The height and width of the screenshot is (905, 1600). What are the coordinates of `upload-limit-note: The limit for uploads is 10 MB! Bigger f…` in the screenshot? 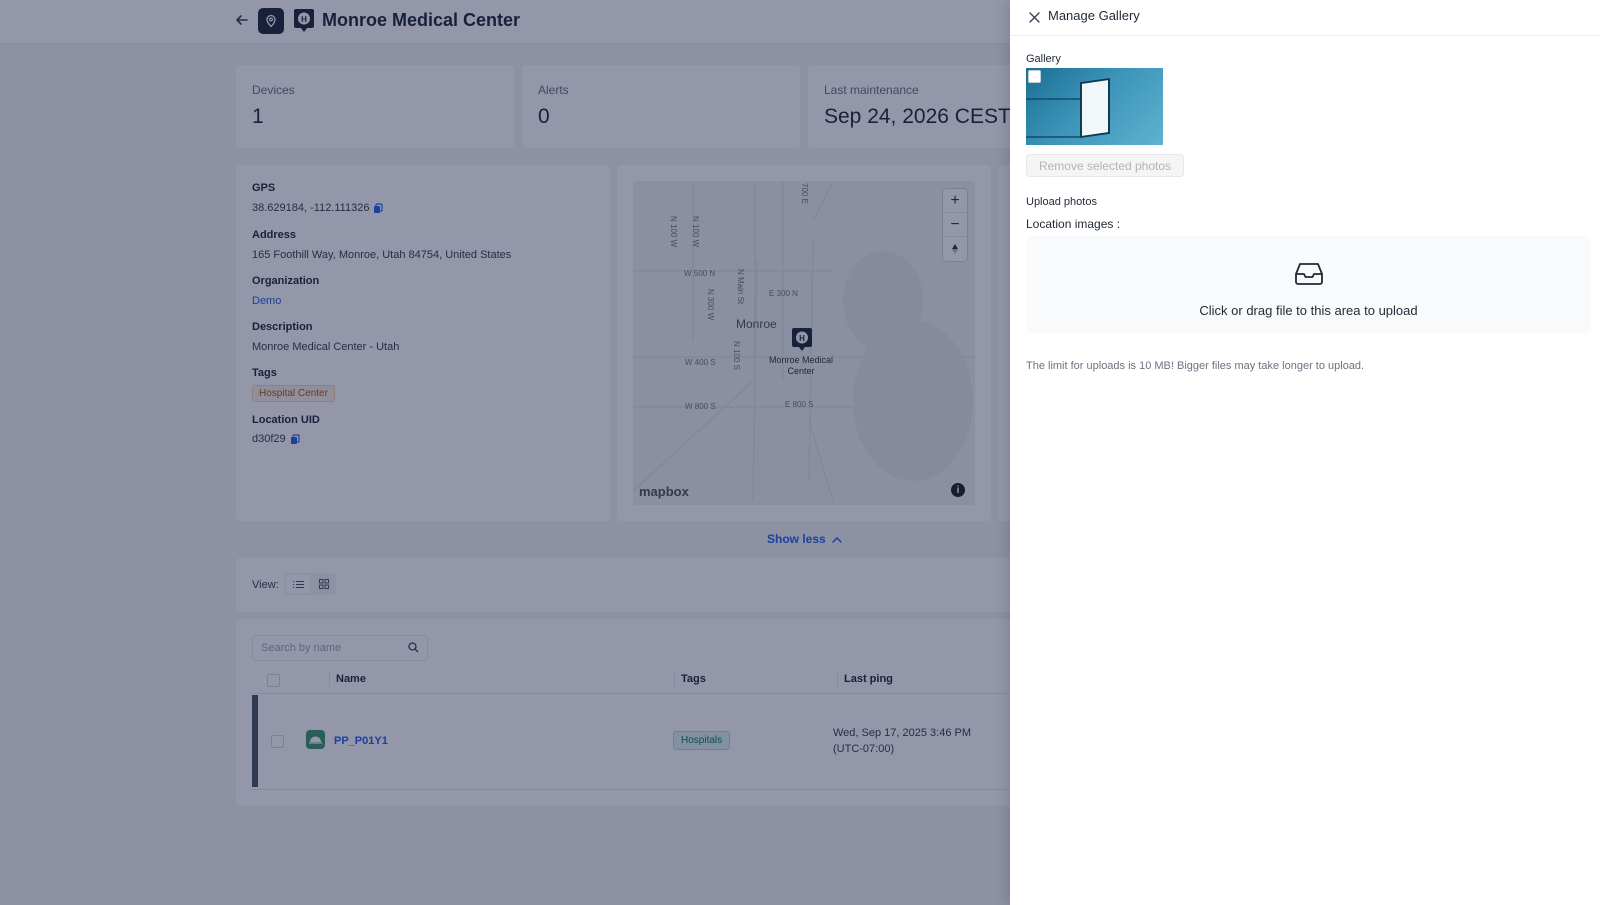 It's located at (1195, 366).